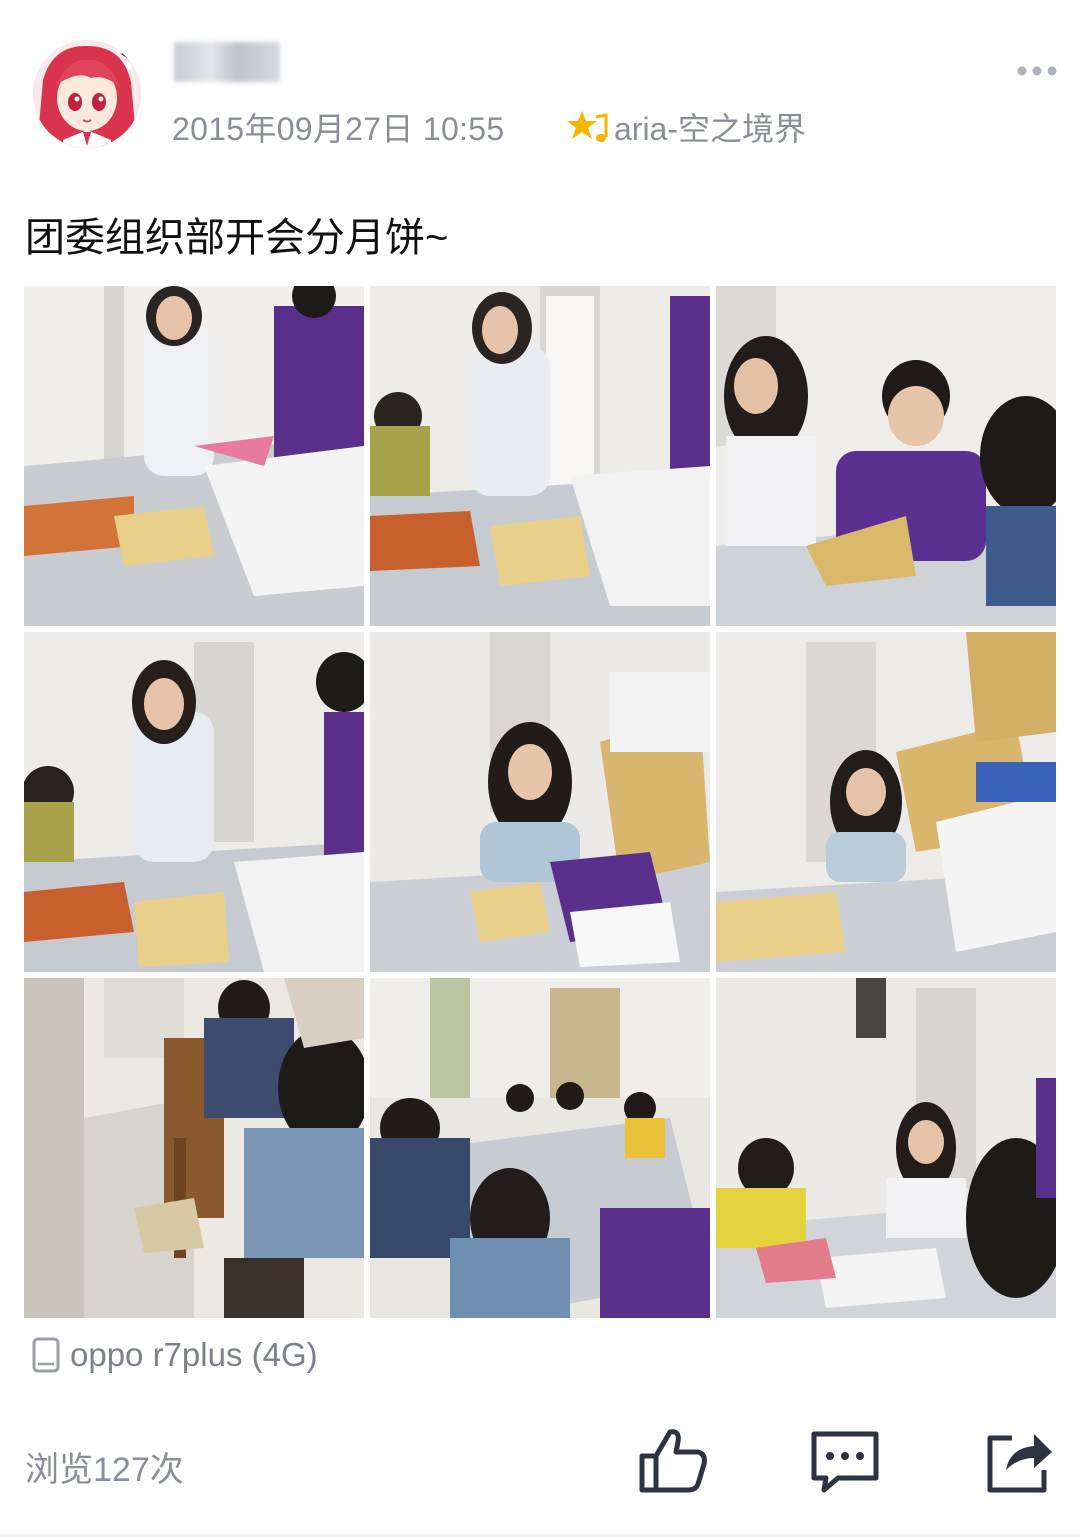 The image size is (1080, 1537). Describe the element at coordinates (710, 129) in the screenshot. I see `source-label: aria-空之境界` at that location.